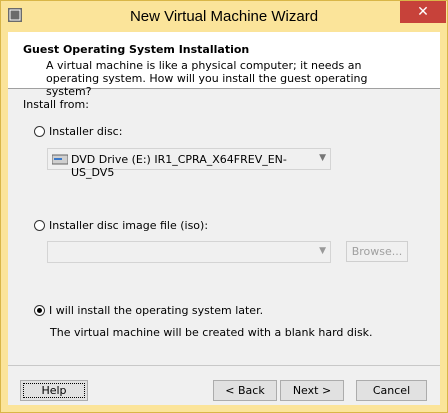  I want to click on footer-divider, so click(224, 365).